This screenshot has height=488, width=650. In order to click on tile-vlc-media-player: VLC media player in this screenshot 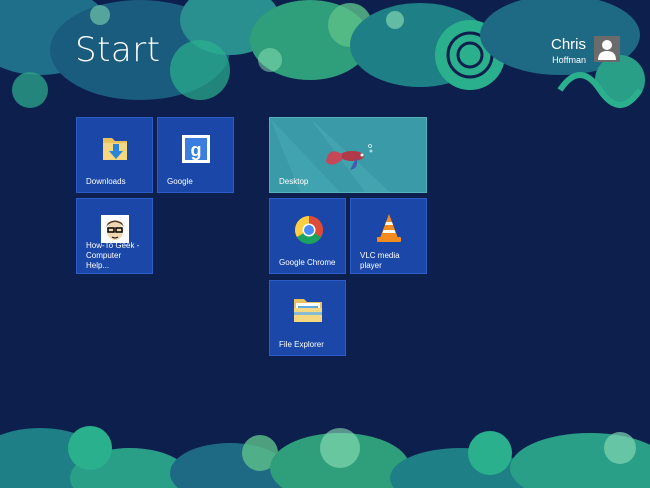, I will do `click(388, 236)`.